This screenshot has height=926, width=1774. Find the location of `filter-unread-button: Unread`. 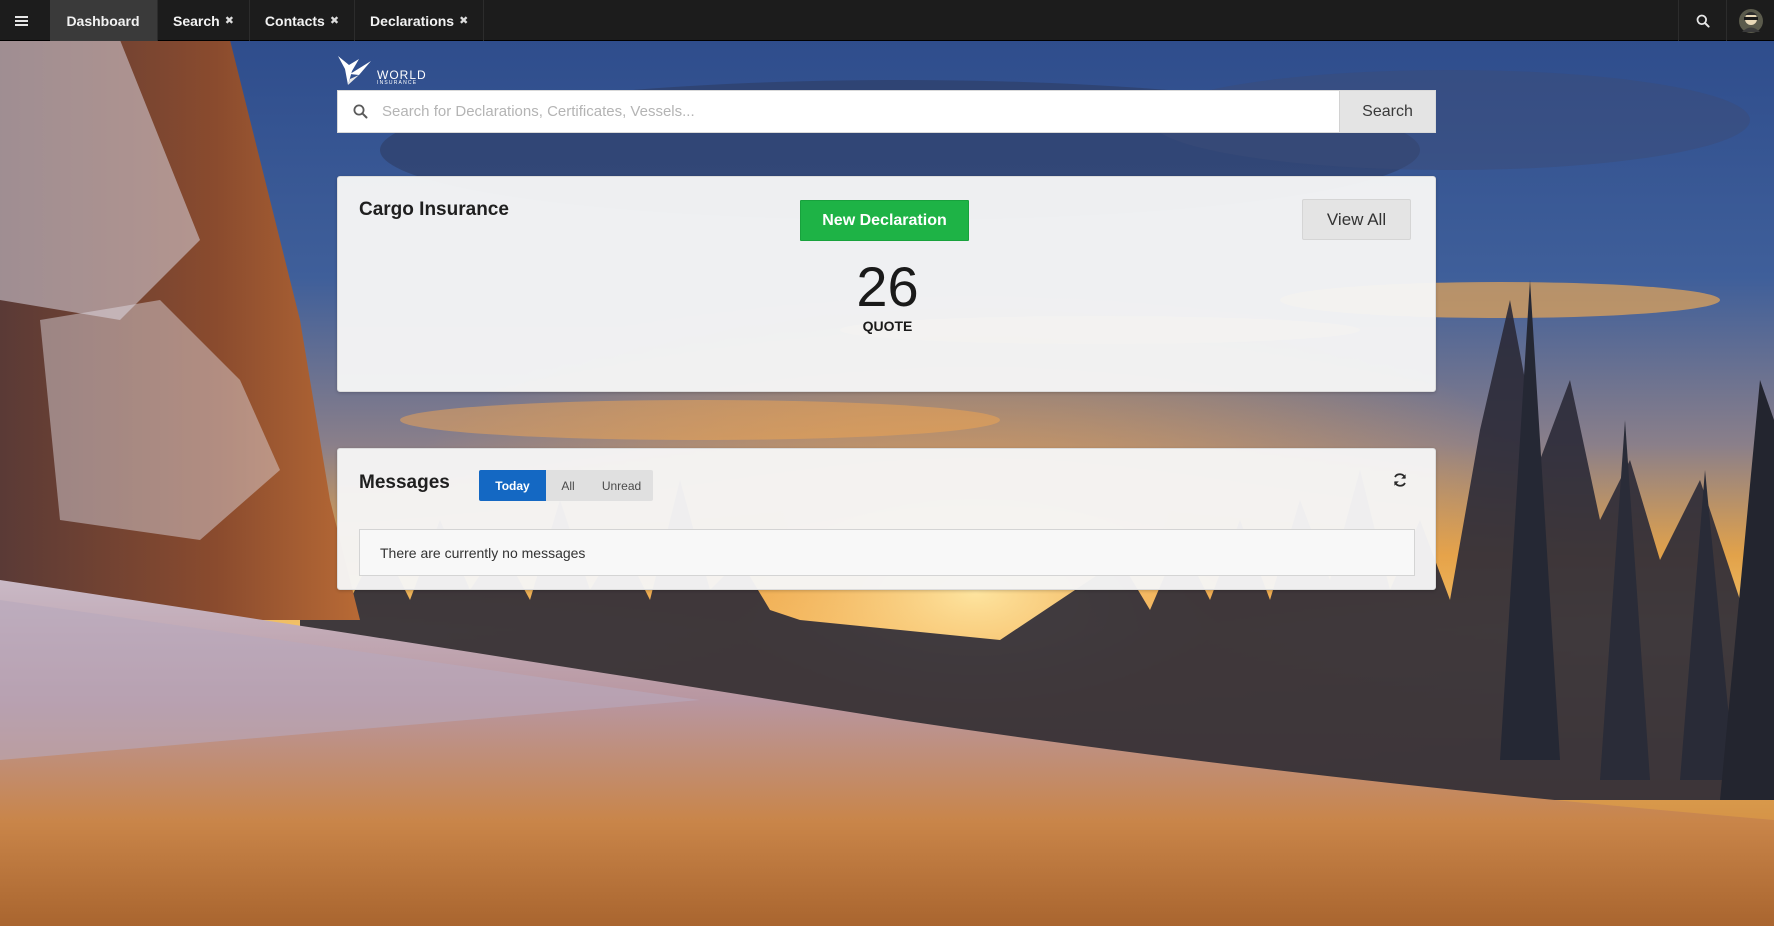

filter-unread-button: Unread is located at coordinates (621, 485).